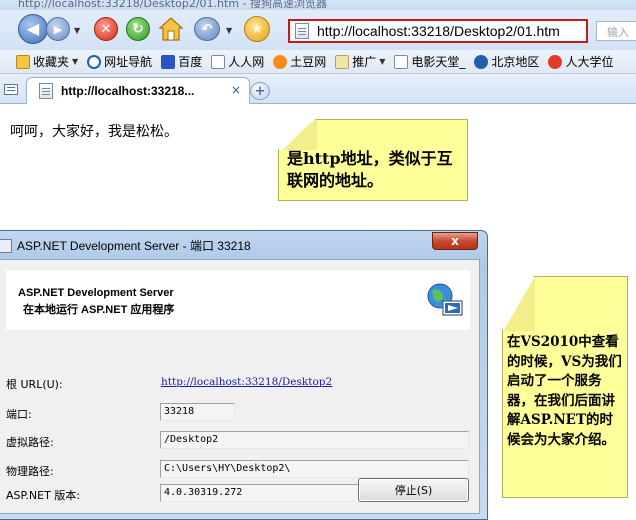  What do you see at coordinates (11, 89) in the screenshot?
I see `tab-menu-icon` at bounding box center [11, 89].